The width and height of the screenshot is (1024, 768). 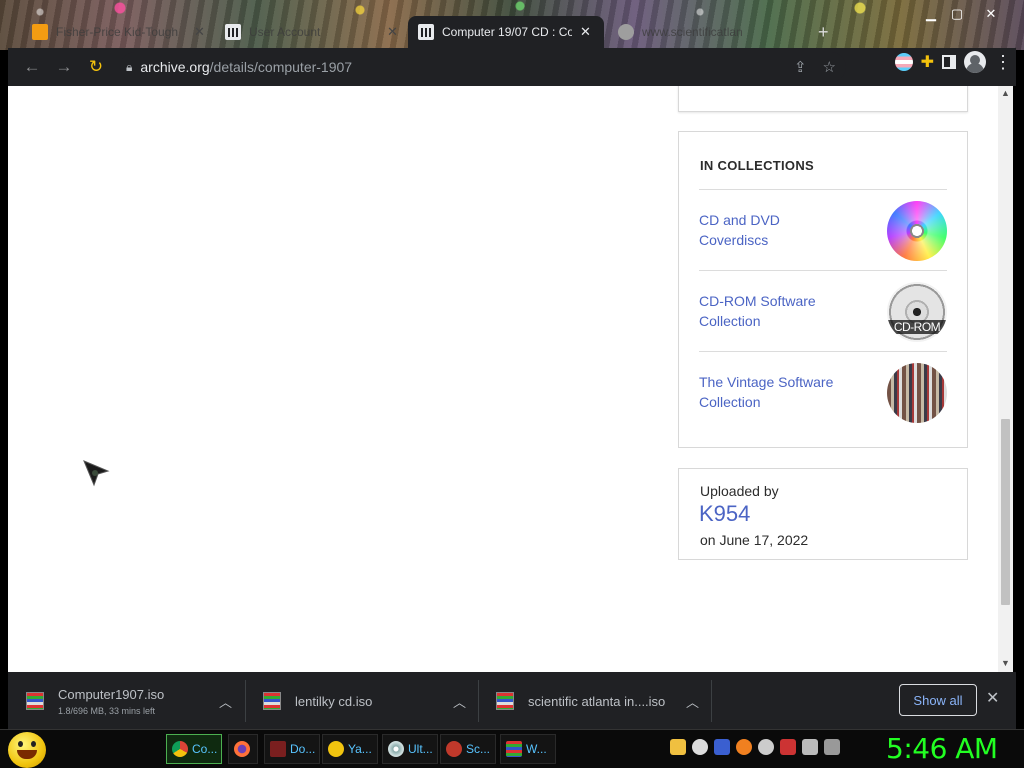 I want to click on firefox-icon, so click(x=242, y=749).